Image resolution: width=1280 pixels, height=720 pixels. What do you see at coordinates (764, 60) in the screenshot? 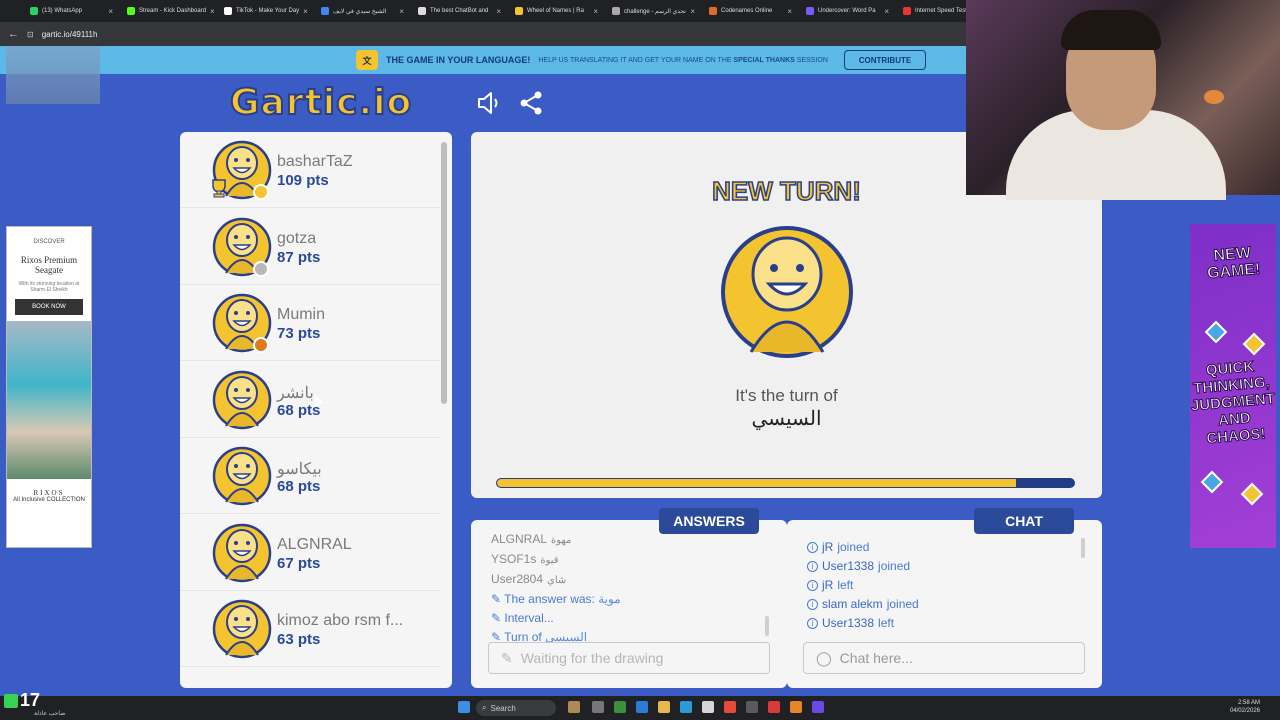
I see `banner-text-bold: SPECIAL THANKS` at bounding box center [764, 60].